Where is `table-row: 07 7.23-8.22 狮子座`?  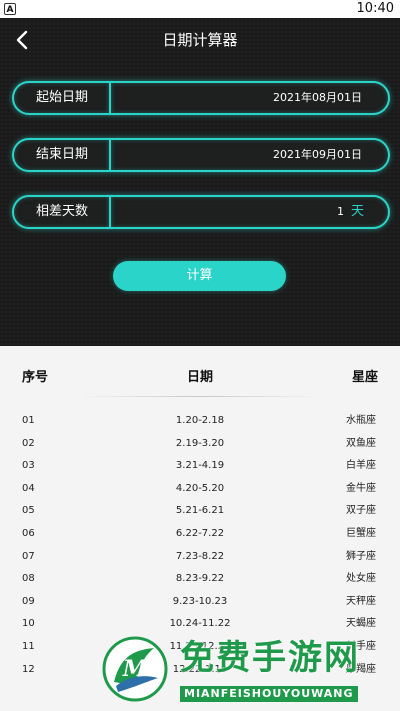 table-row: 07 7.23-8.22 狮子座 is located at coordinates (200, 557).